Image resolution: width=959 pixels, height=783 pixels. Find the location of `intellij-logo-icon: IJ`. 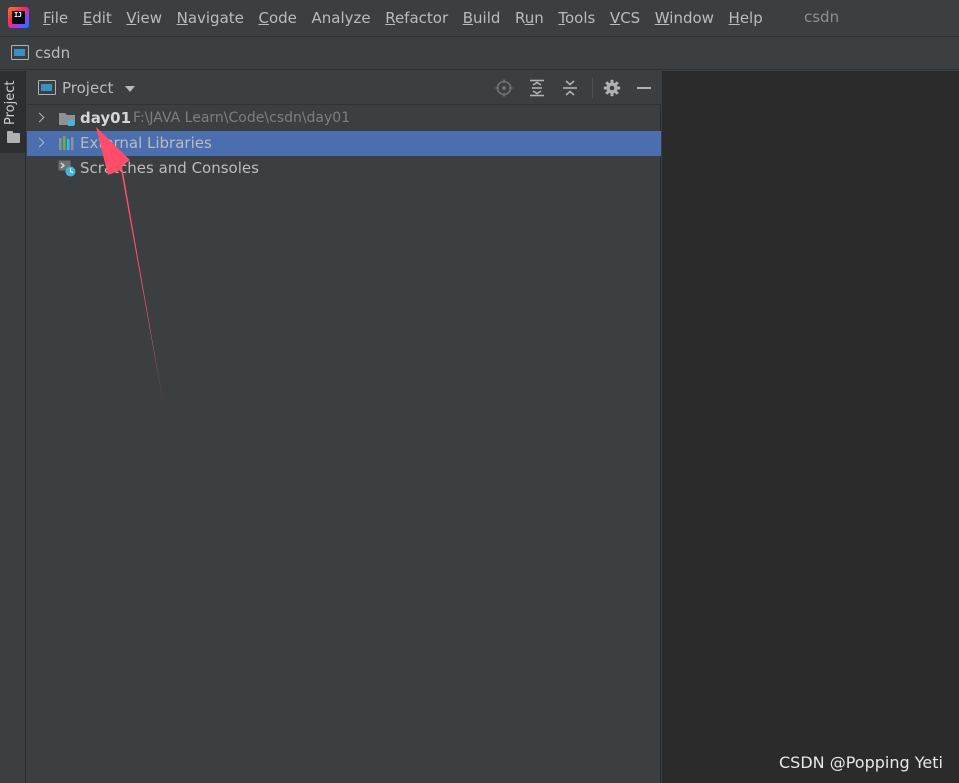

intellij-logo-icon: IJ is located at coordinates (18, 17).